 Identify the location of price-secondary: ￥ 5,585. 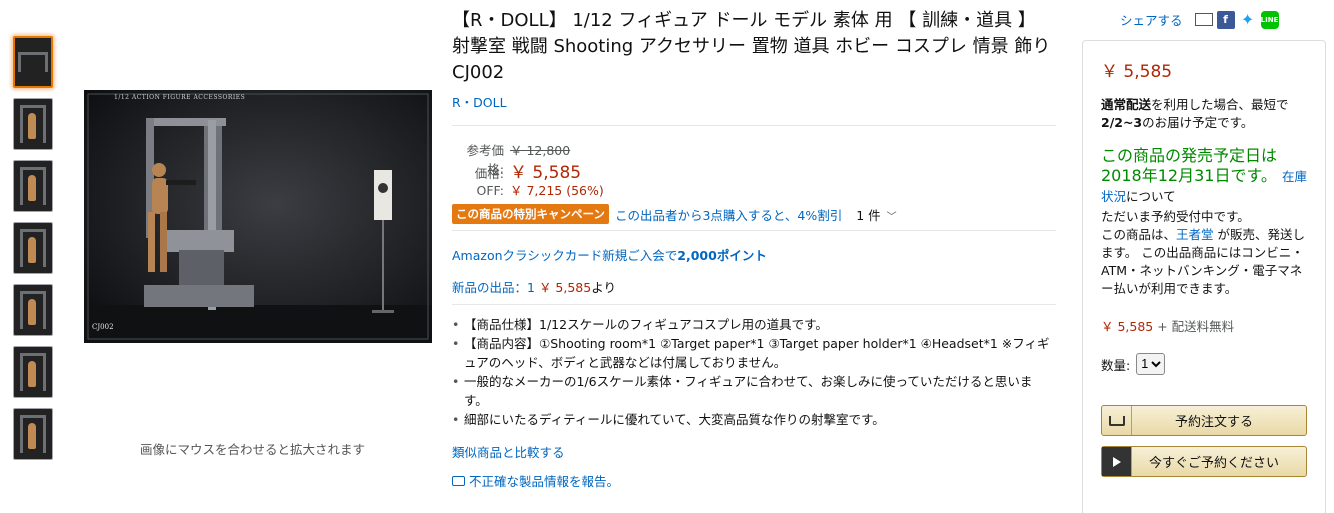
(1127, 326).